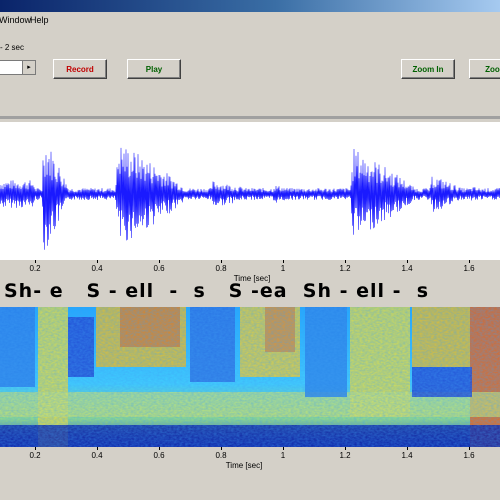 Image resolution: width=500 pixels, height=500 pixels. Describe the element at coordinates (407, 455) in the screenshot. I see `spectrogram-tick-label: 1.4` at that location.